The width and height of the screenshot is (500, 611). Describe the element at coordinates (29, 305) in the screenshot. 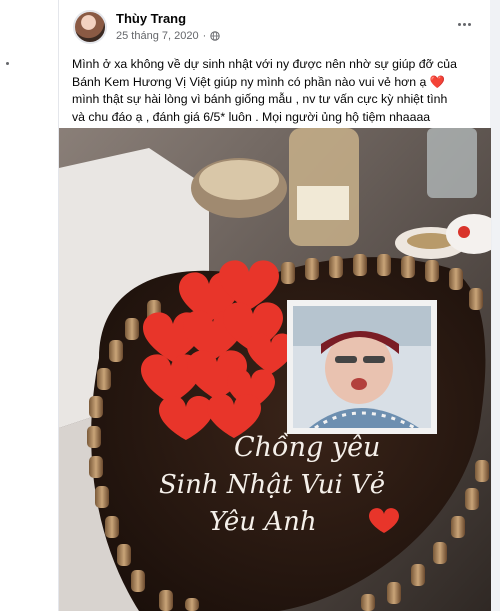

I see `left-gutter` at that location.